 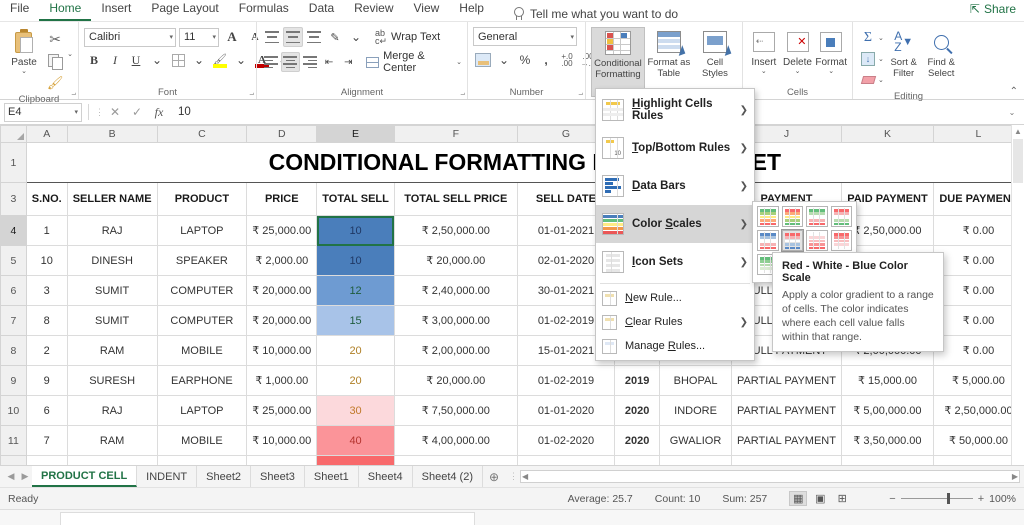 What do you see at coordinates (978, 134) in the screenshot?
I see `column-header-l: L` at bounding box center [978, 134].